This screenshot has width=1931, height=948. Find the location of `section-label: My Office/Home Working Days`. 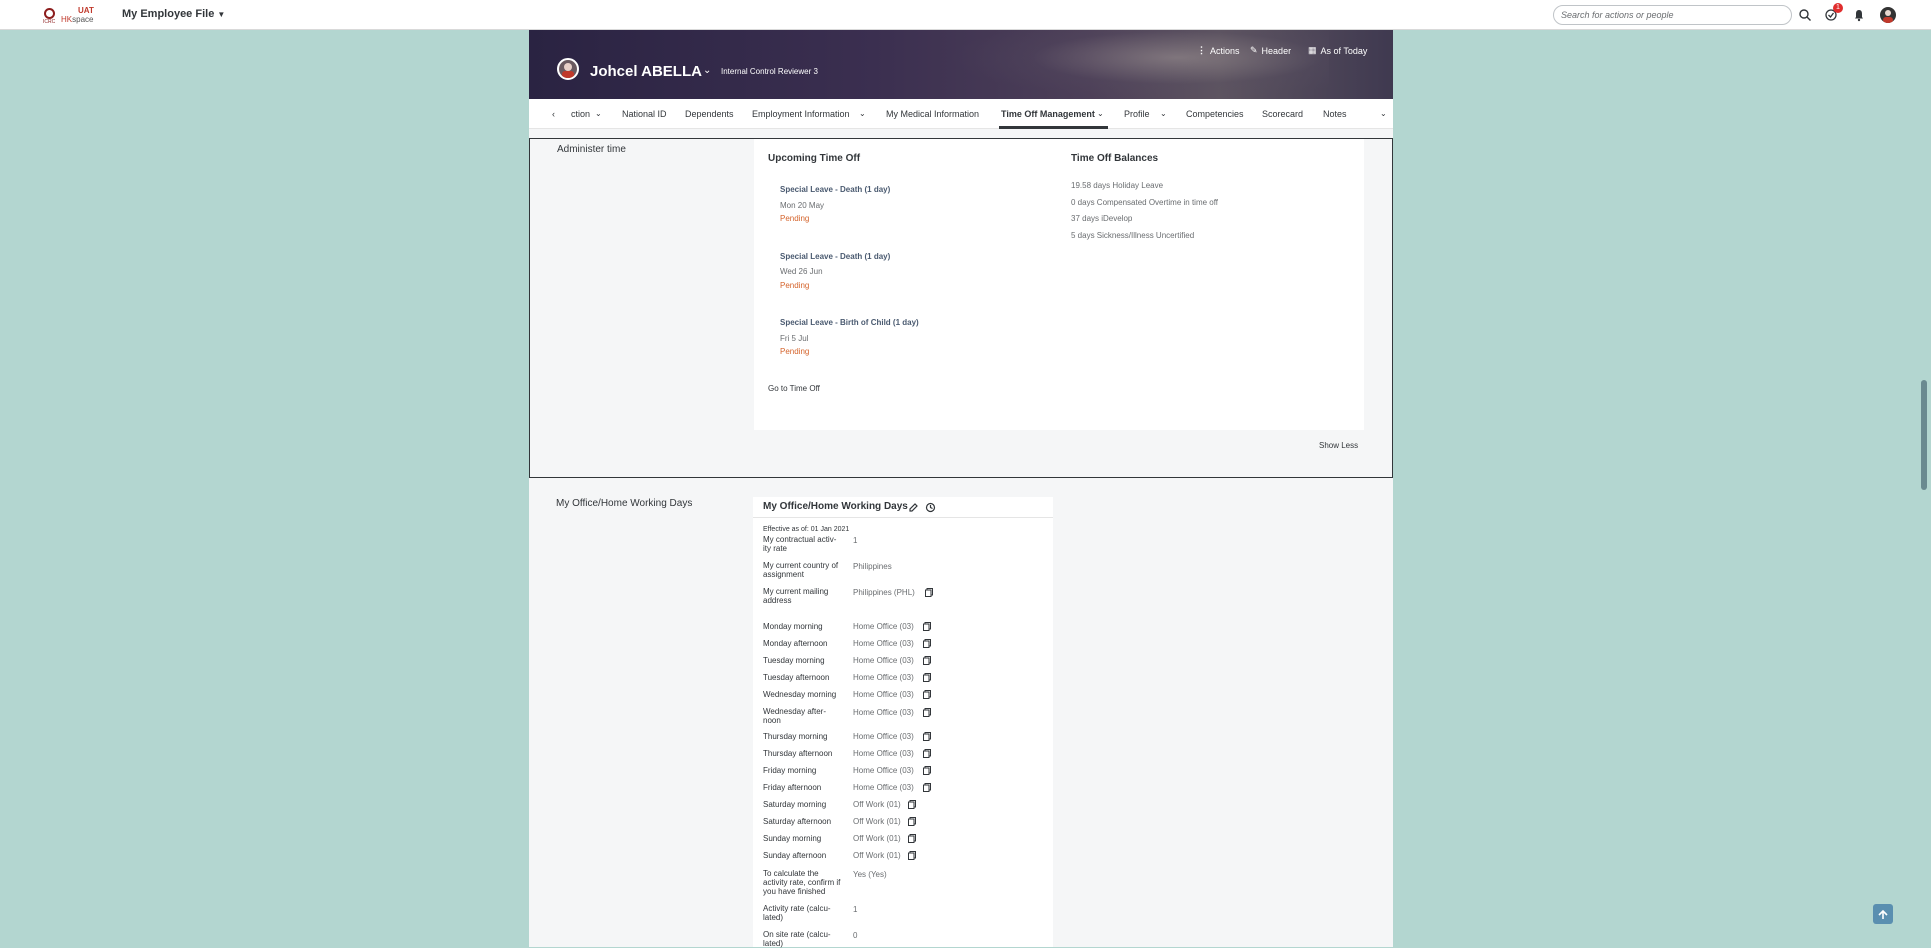

section-label: My Office/Home Working Days is located at coordinates (624, 503).